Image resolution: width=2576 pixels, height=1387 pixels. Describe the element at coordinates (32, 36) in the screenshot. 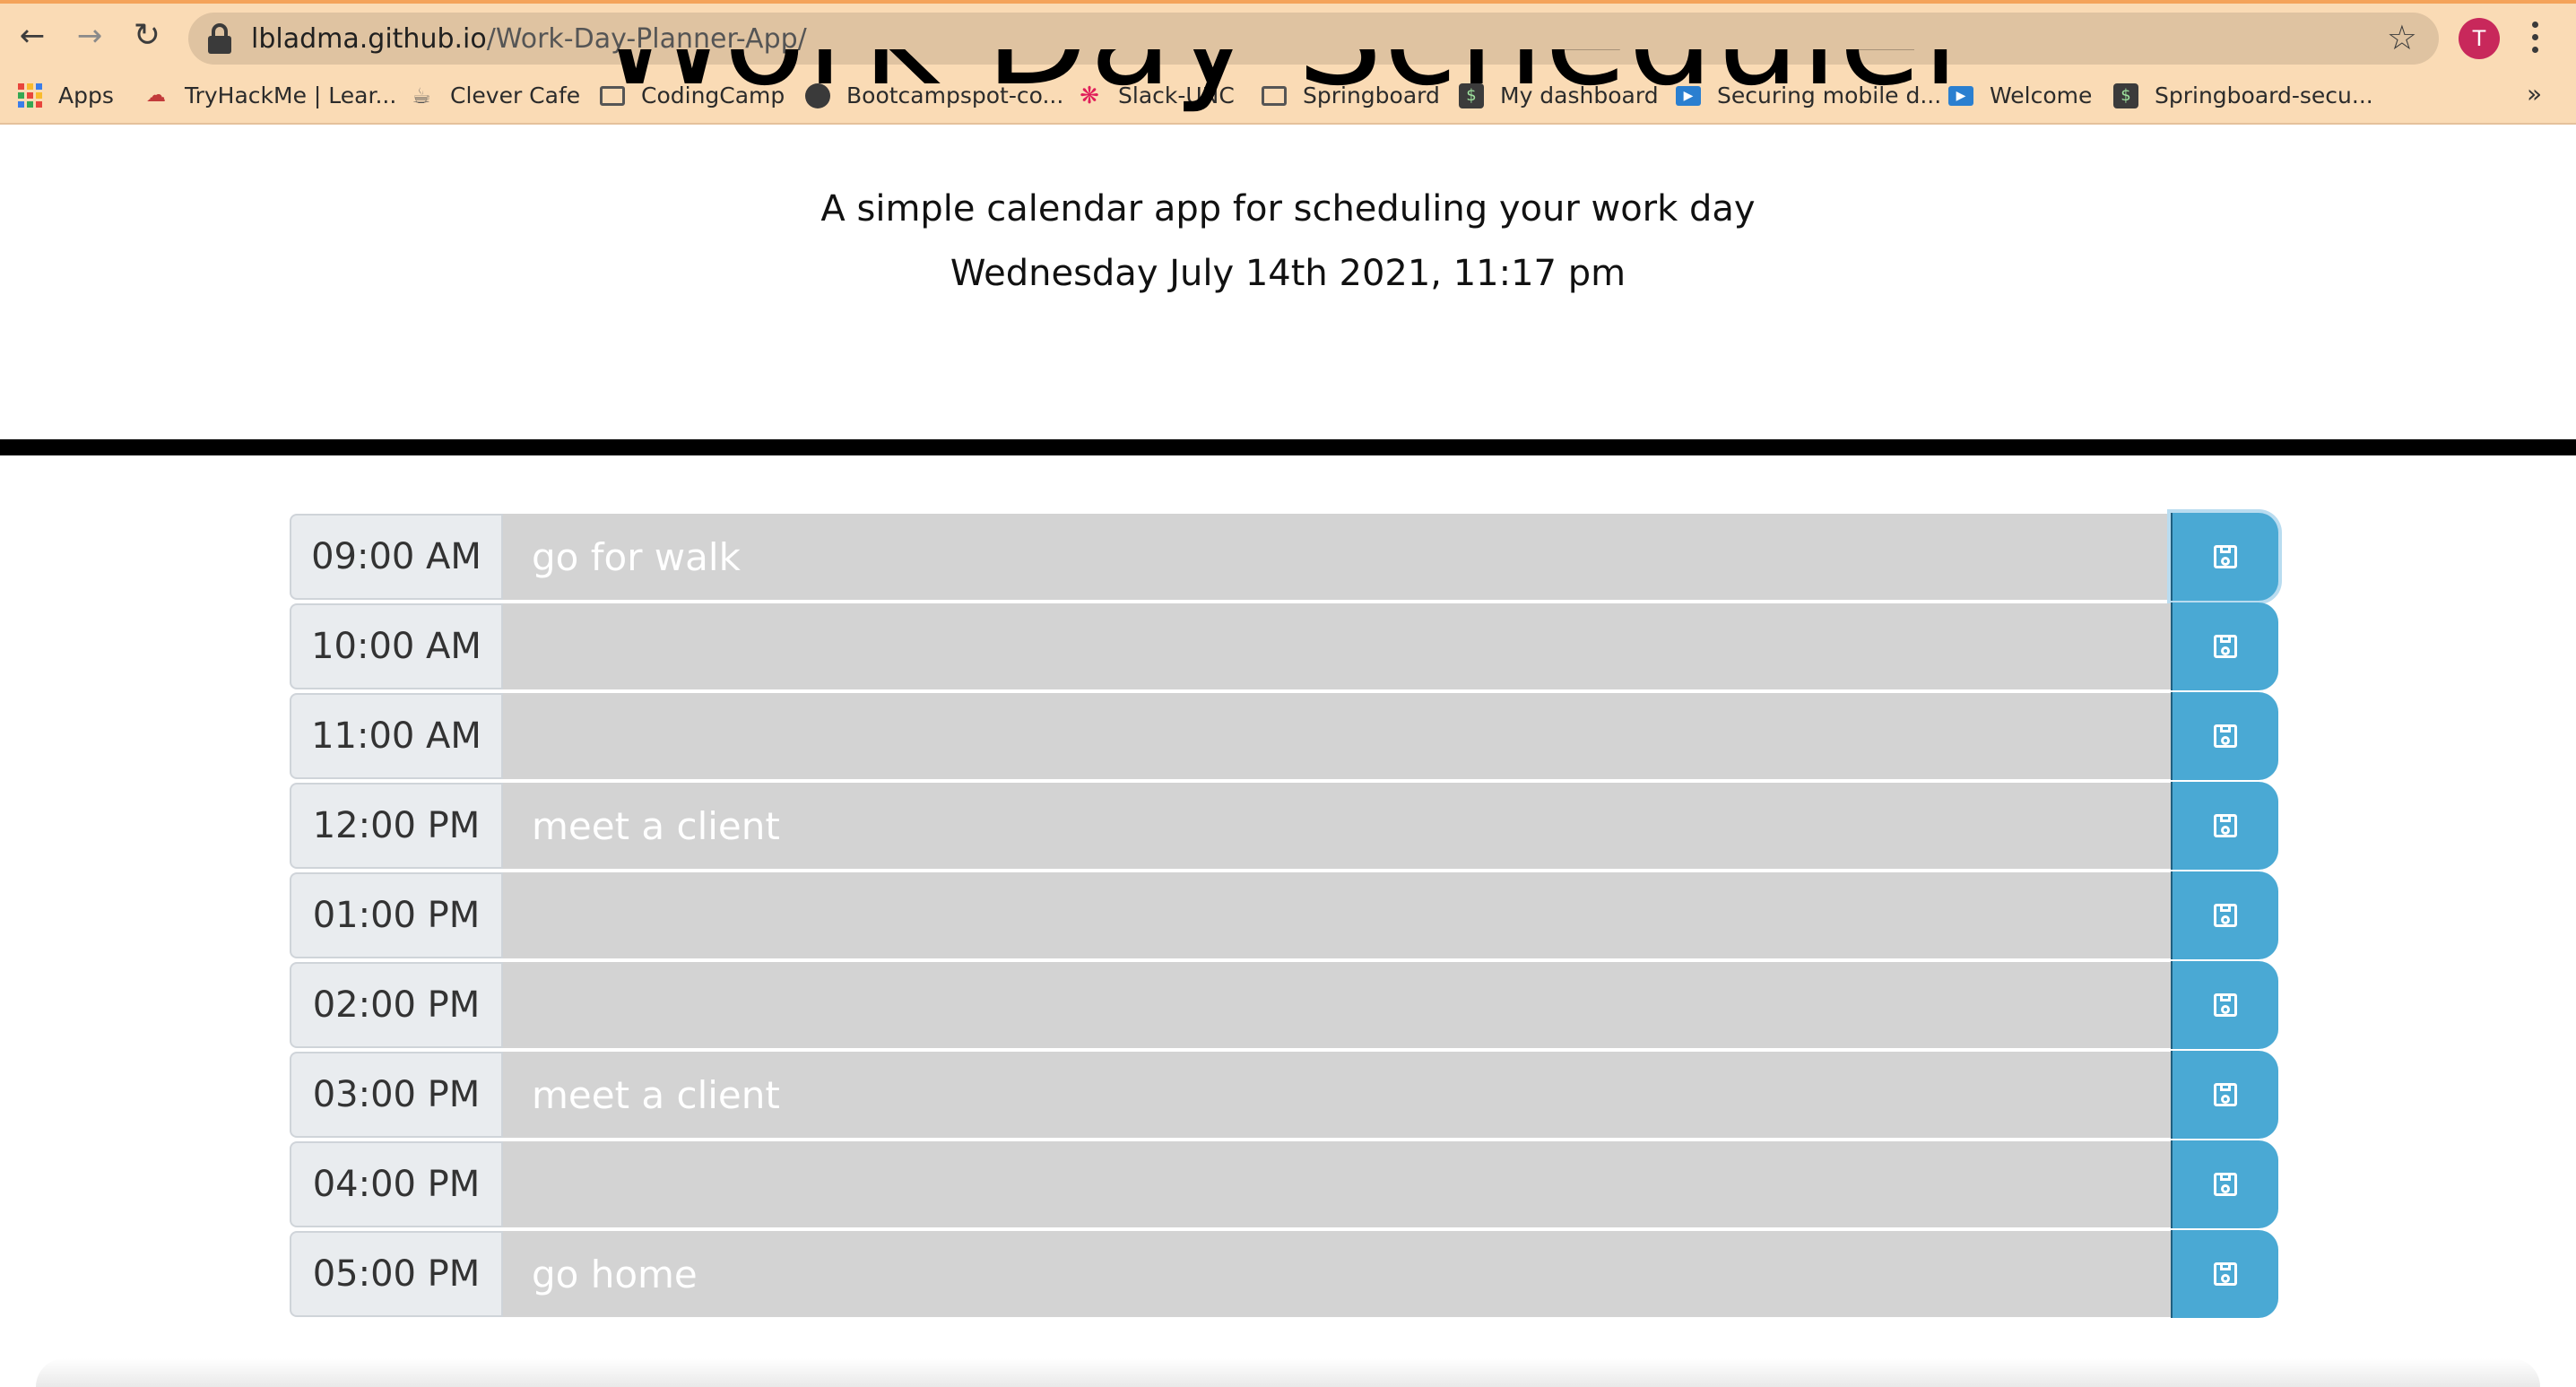

I see `arrow-left-icon: ←` at that location.